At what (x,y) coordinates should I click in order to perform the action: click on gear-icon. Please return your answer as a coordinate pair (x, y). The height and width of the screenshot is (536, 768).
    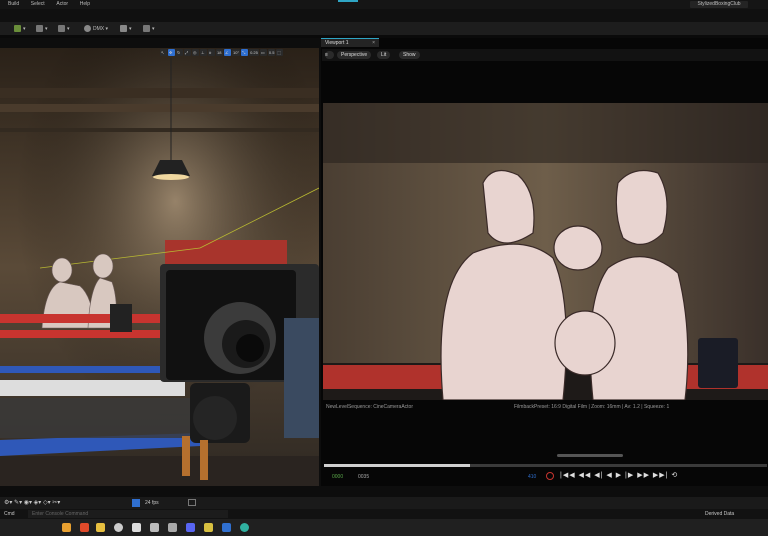
    Looking at the image, I should click on (146, 29).